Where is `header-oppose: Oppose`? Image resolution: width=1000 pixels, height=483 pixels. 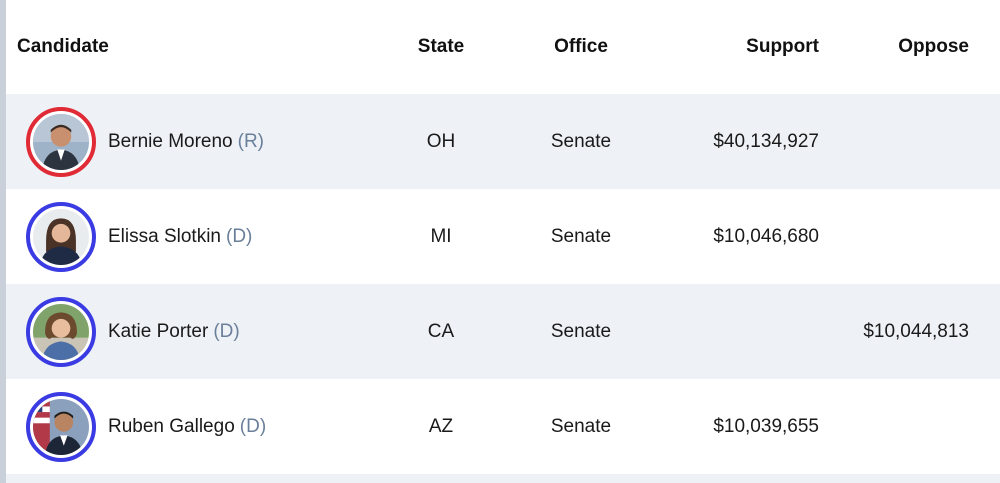
header-oppose: Oppose is located at coordinates (894, 47).